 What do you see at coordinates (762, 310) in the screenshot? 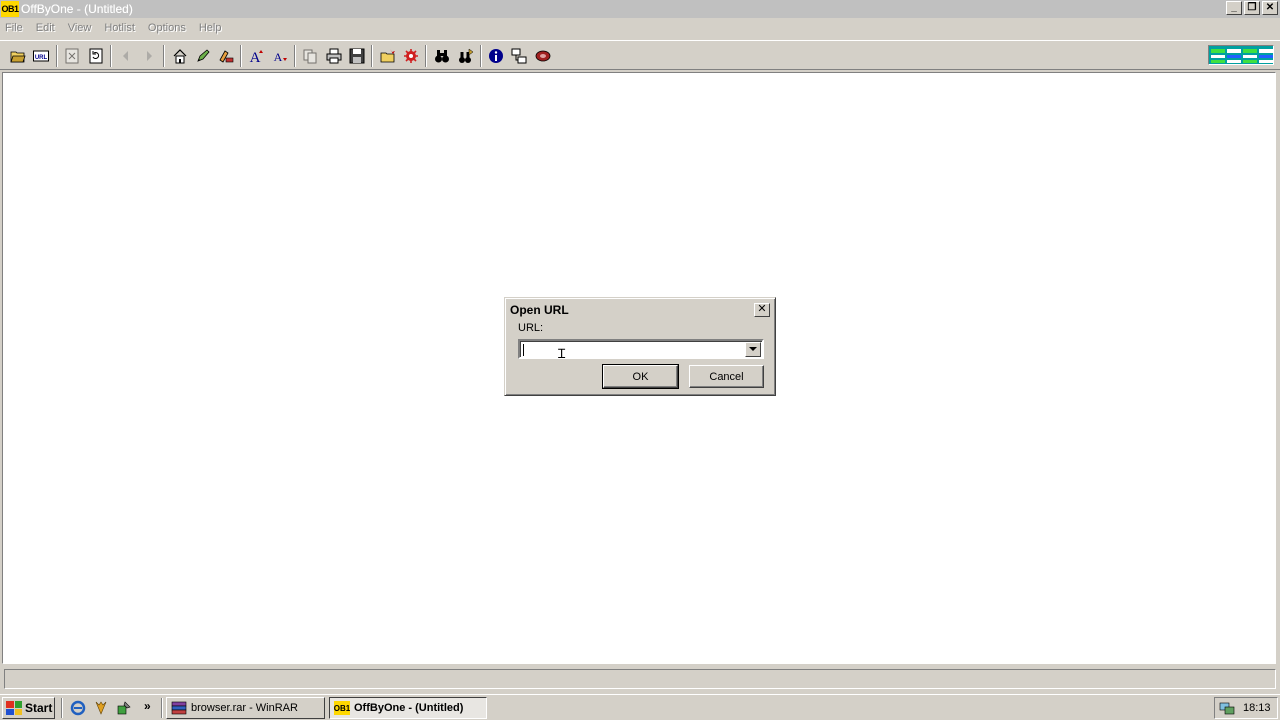
I see `dialog-close-button: ✕` at bounding box center [762, 310].